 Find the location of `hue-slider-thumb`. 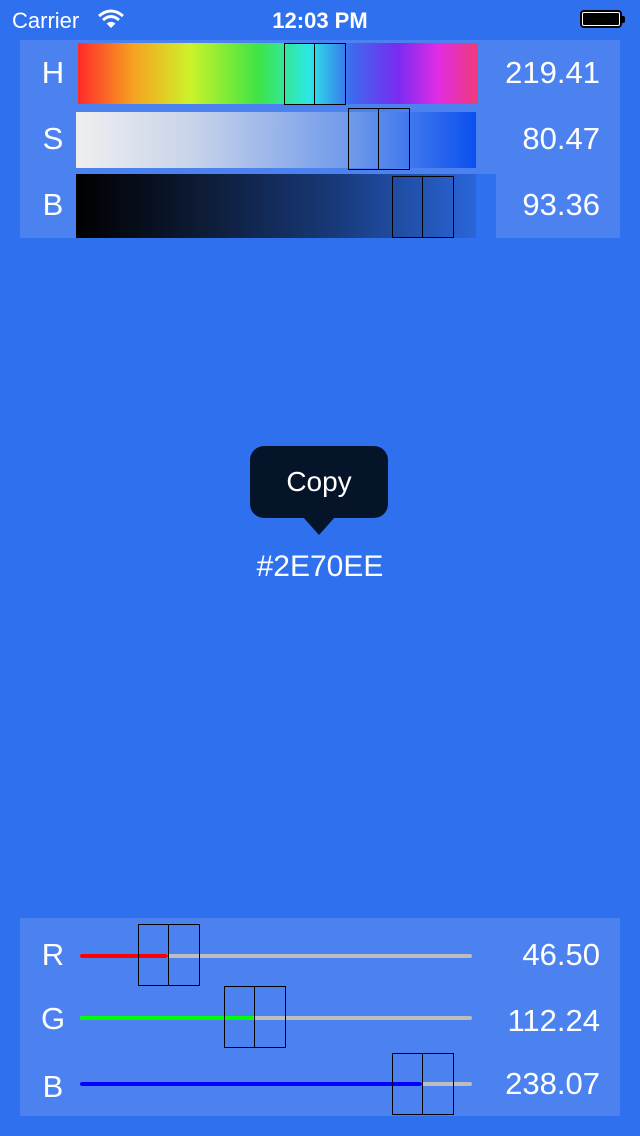

hue-slider-thumb is located at coordinates (315, 74).